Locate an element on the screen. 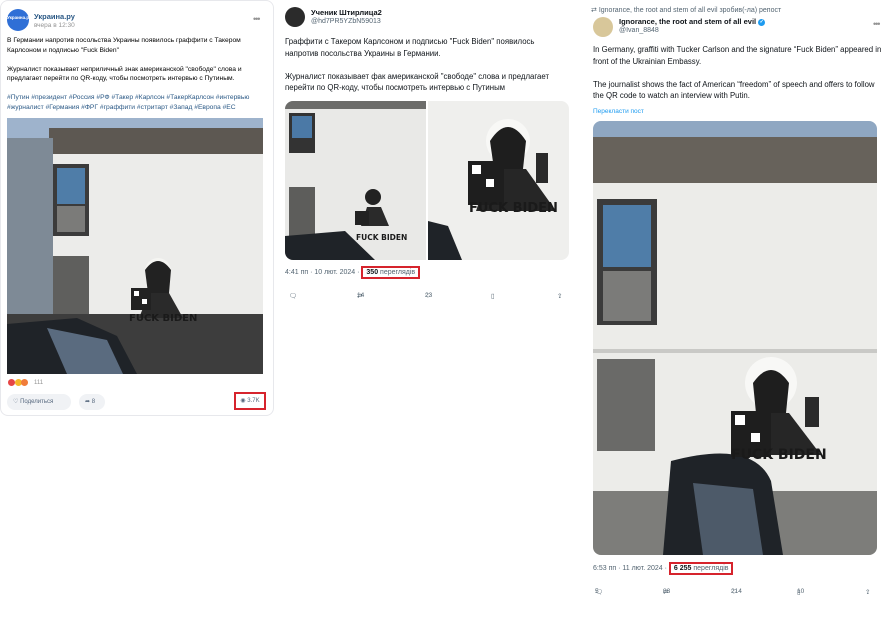 The image size is (888, 620). post-time: вчера в 12:30 is located at coordinates (54, 25).